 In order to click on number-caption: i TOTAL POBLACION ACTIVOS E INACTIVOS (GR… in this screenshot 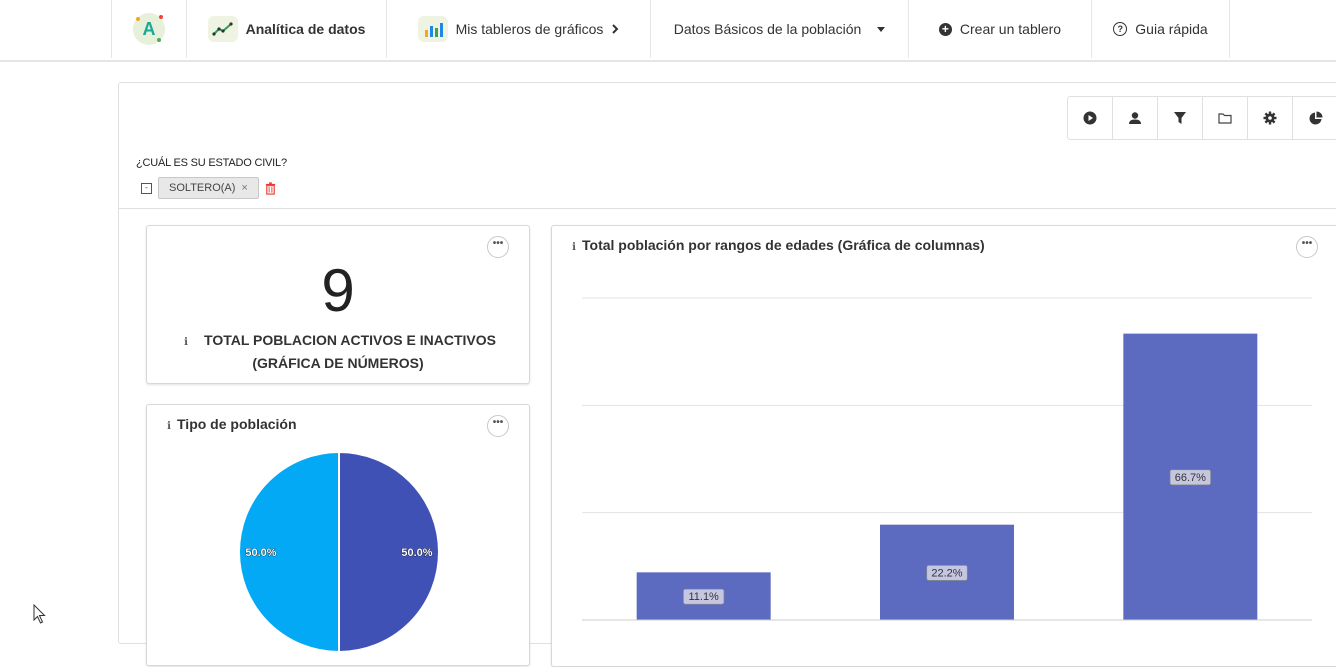, I will do `click(338, 351)`.